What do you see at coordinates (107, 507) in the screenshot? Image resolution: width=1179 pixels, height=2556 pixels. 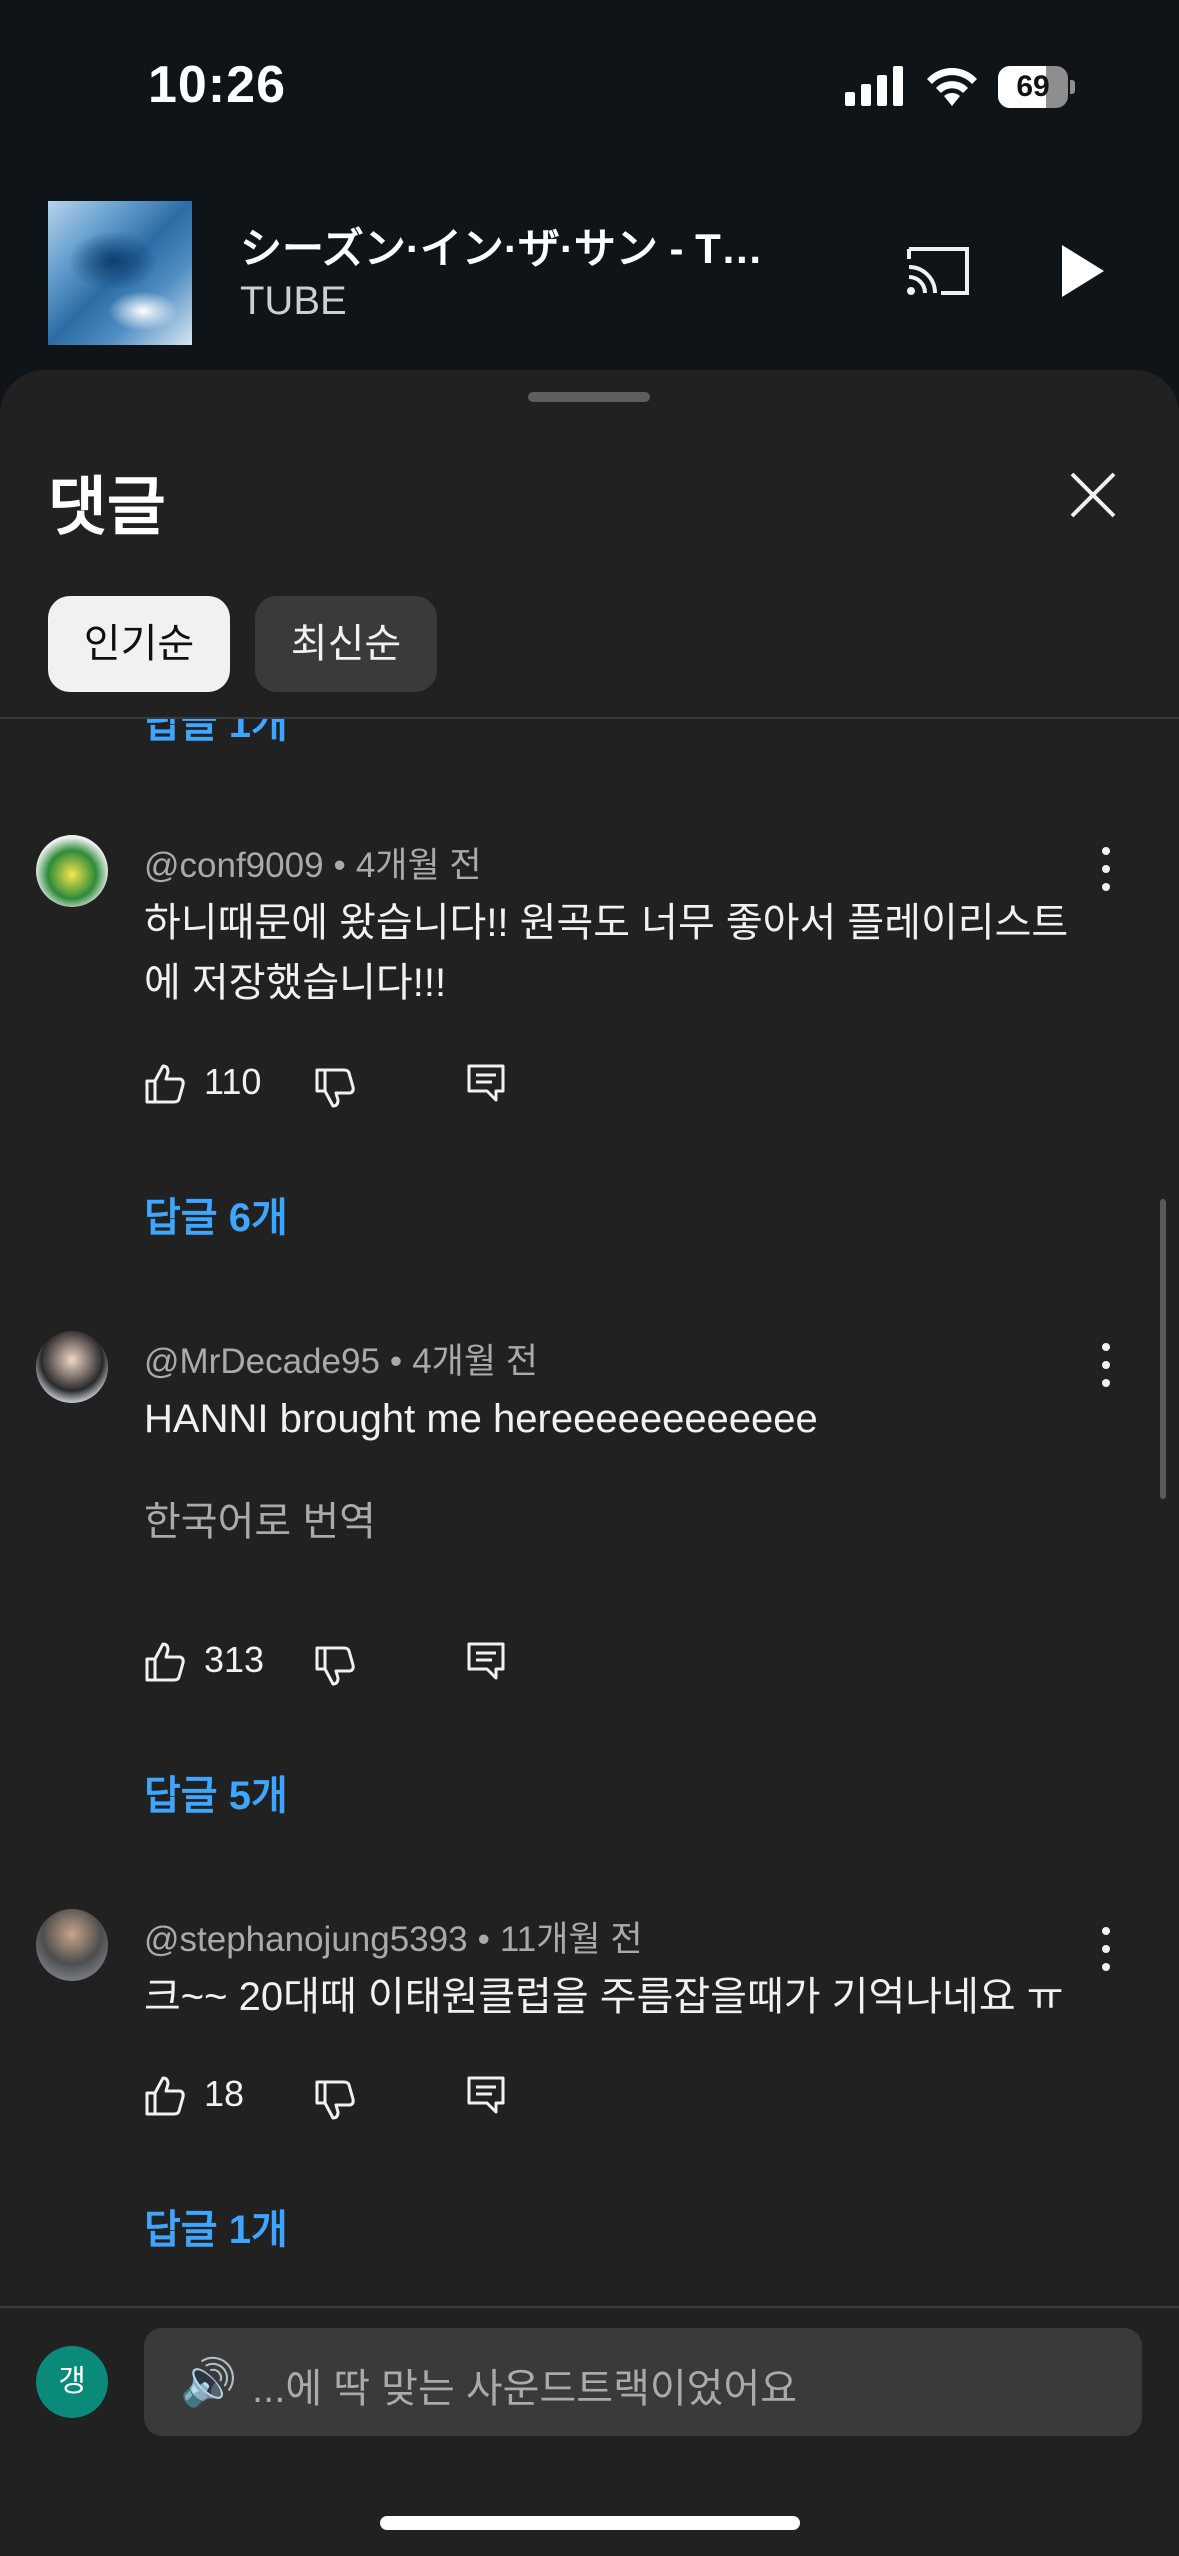 I see `sheet-title: 댓글` at bounding box center [107, 507].